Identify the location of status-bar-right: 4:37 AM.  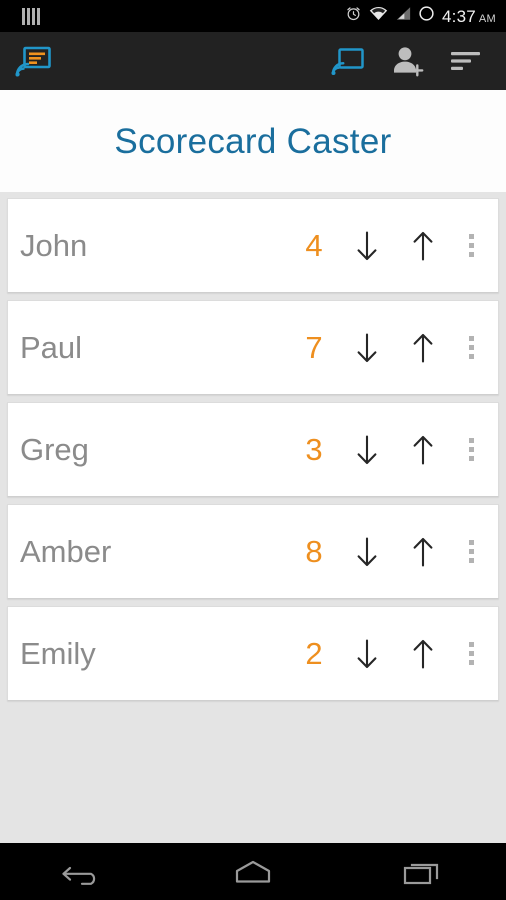
(420, 16).